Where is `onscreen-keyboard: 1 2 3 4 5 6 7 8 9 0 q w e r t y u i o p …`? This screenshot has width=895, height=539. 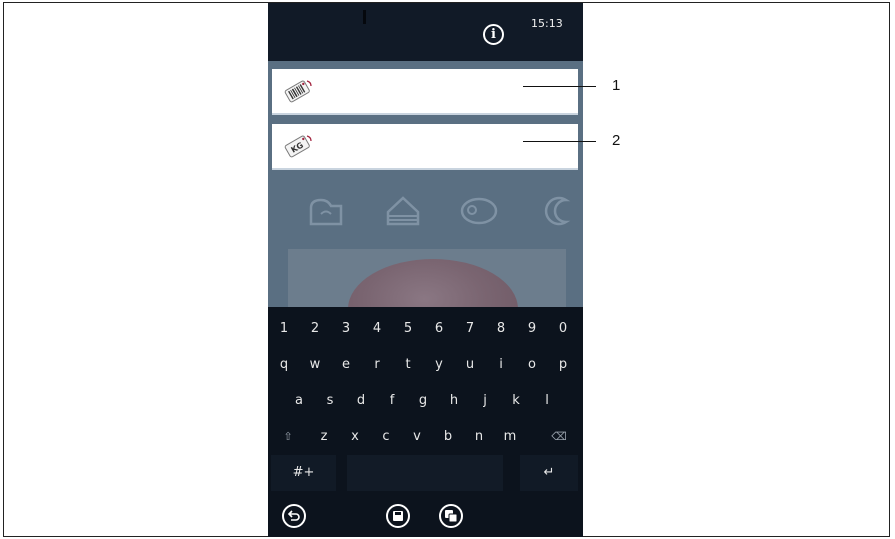 onscreen-keyboard: 1 2 3 4 5 6 7 8 9 0 q w e r t y u i o p … is located at coordinates (425, 402).